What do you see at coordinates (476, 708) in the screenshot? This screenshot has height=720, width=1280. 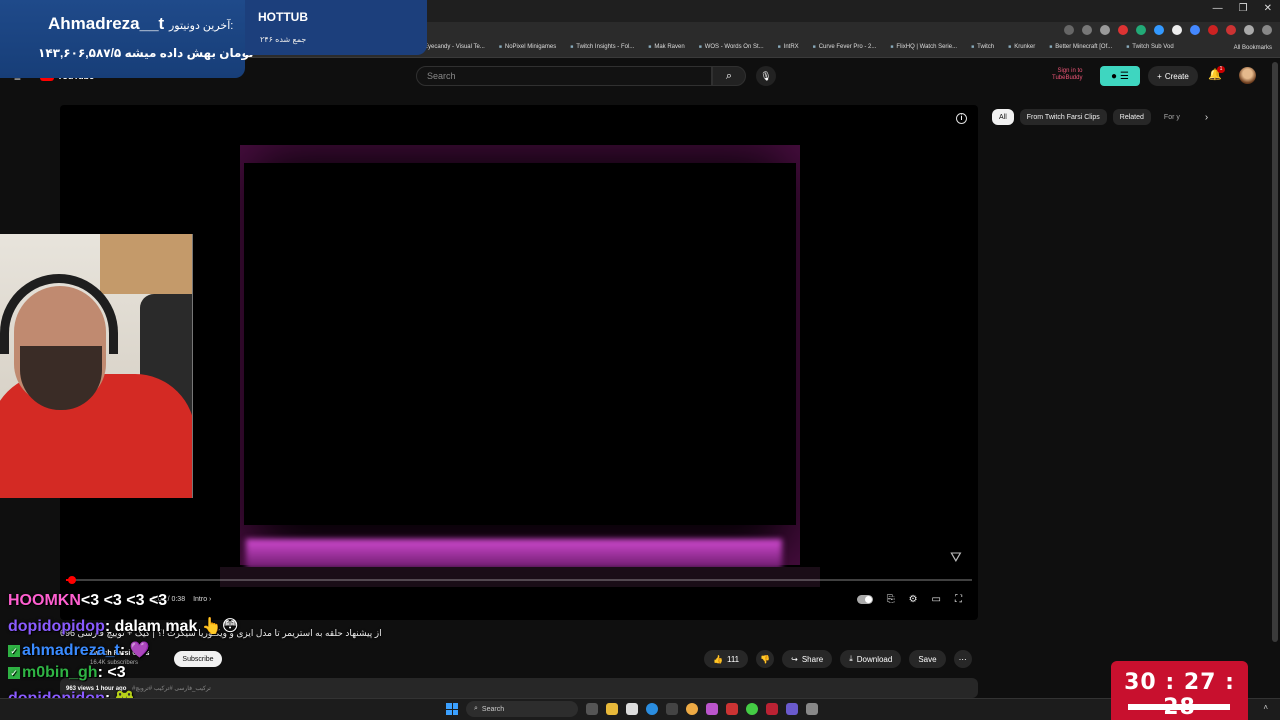 I see `search-icon: ⌕` at bounding box center [476, 708].